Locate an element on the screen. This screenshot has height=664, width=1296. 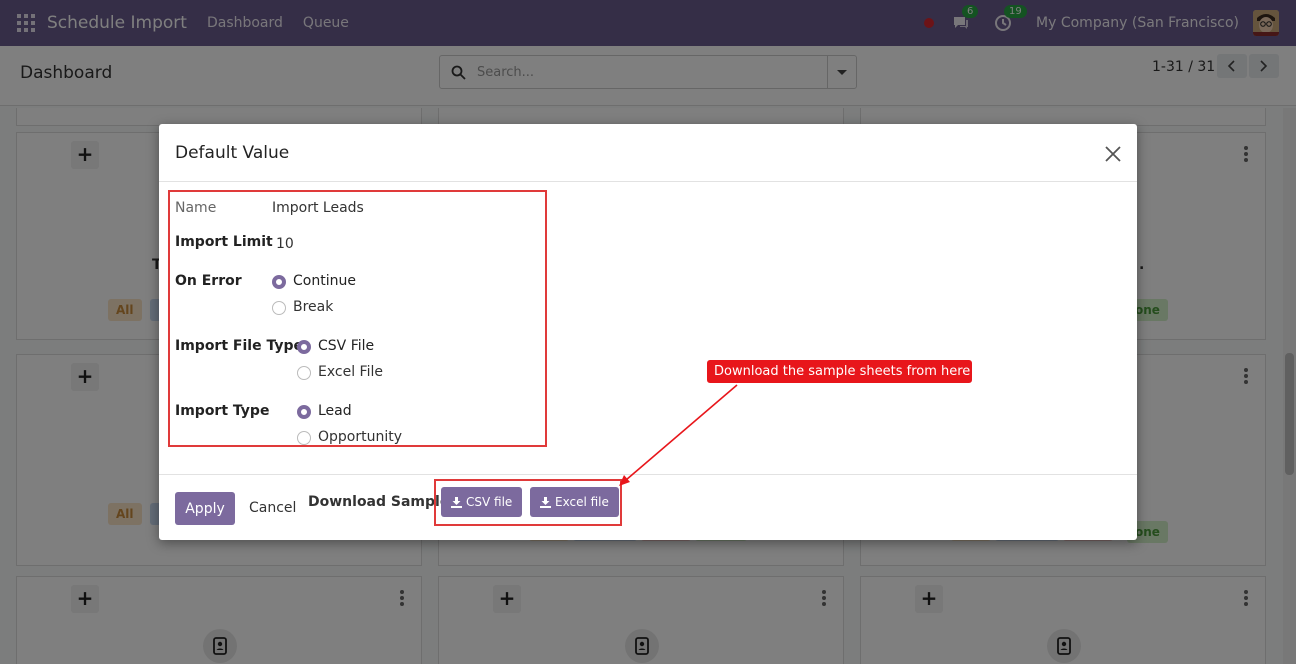
on-error-break-label: Break is located at coordinates (313, 307).